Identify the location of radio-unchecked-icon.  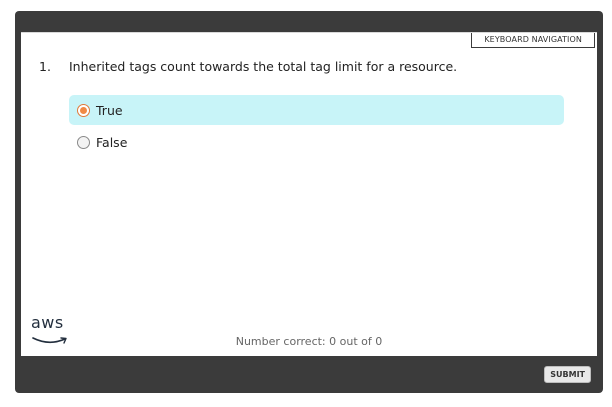
(83, 142).